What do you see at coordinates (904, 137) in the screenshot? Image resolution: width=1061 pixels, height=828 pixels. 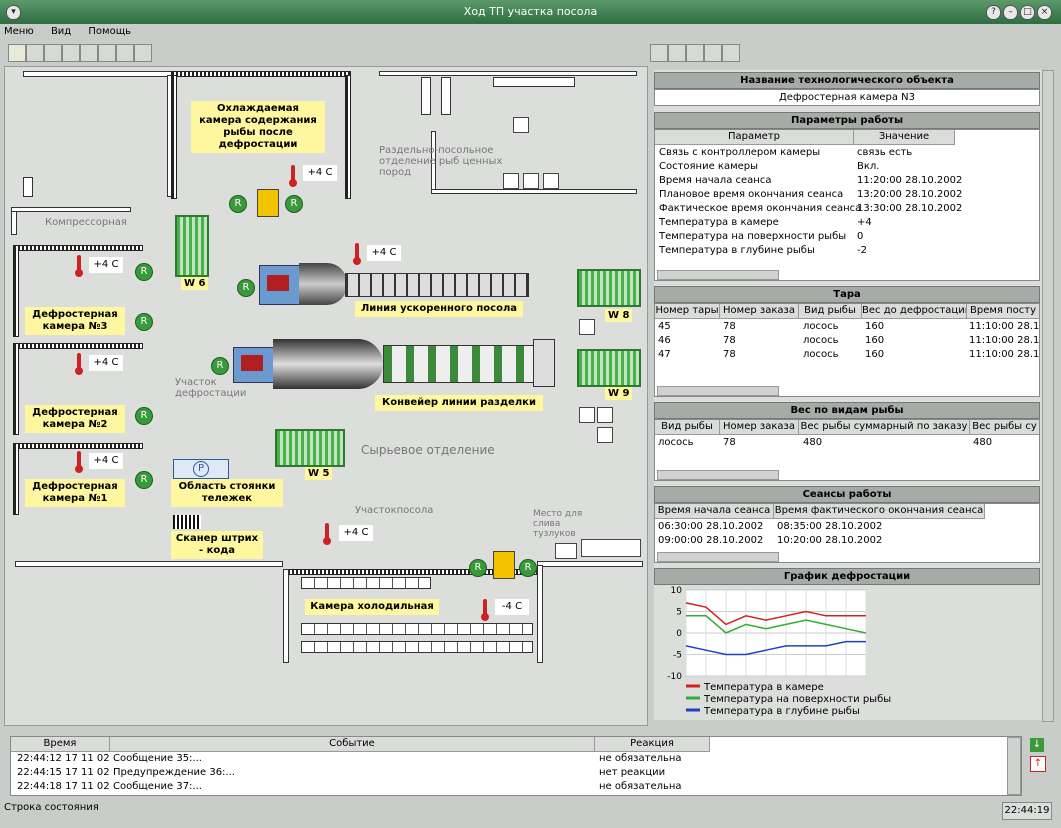 I see `params-col-value: Значение` at bounding box center [904, 137].